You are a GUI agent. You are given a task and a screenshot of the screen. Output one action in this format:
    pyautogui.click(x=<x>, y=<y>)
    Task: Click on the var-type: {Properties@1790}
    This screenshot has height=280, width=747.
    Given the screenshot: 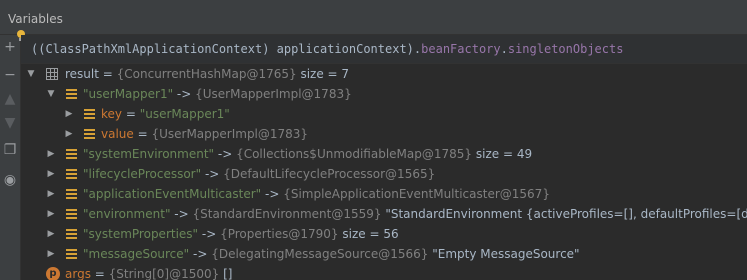 What is the action you would take?
    pyautogui.click(x=279, y=234)
    